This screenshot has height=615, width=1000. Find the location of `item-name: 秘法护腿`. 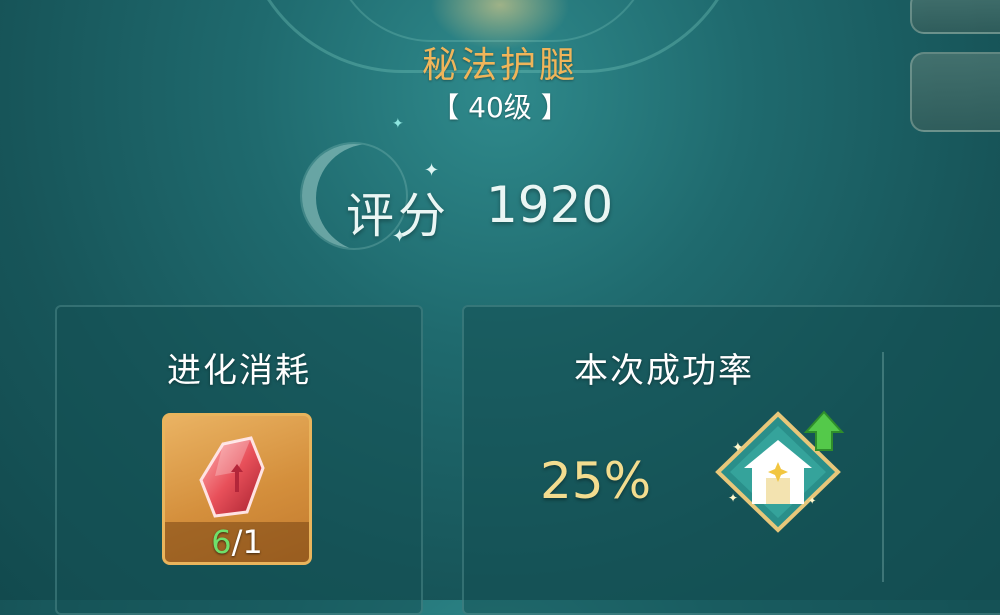

item-name: 秘法护腿 is located at coordinates (499, 65).